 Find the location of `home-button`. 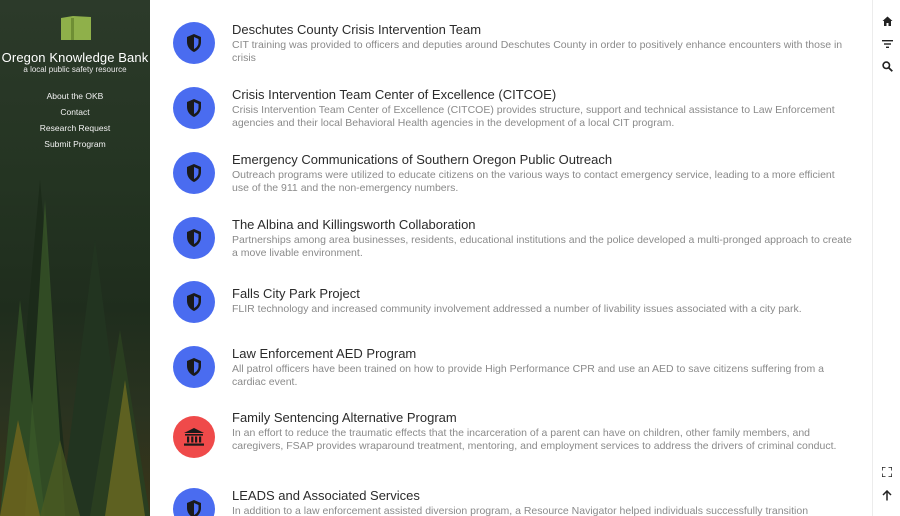

home-button is located at coordinates (887, 21).